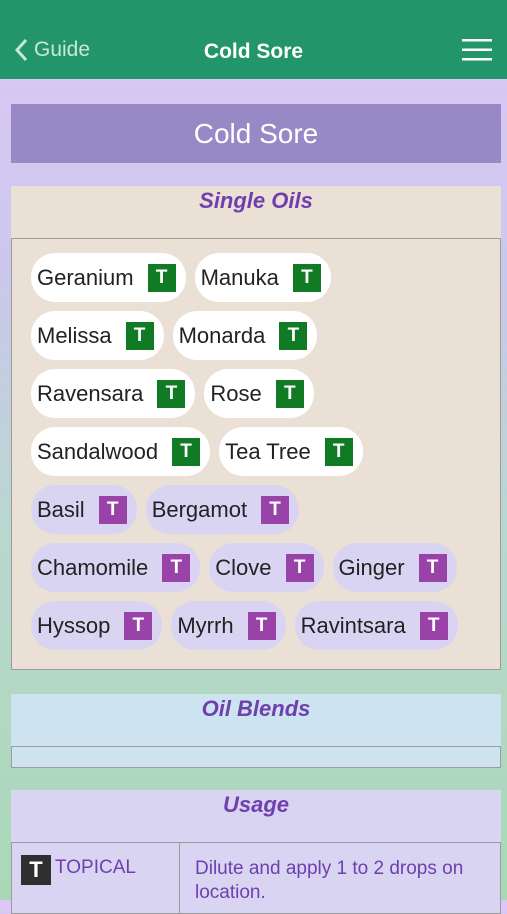 The width and height of the screenshot is (507, 914). What do you see at coordinates (74, 335) in the screenshot?
I see `oil-chip-label: Melissa` at bounding box center [74, 335].